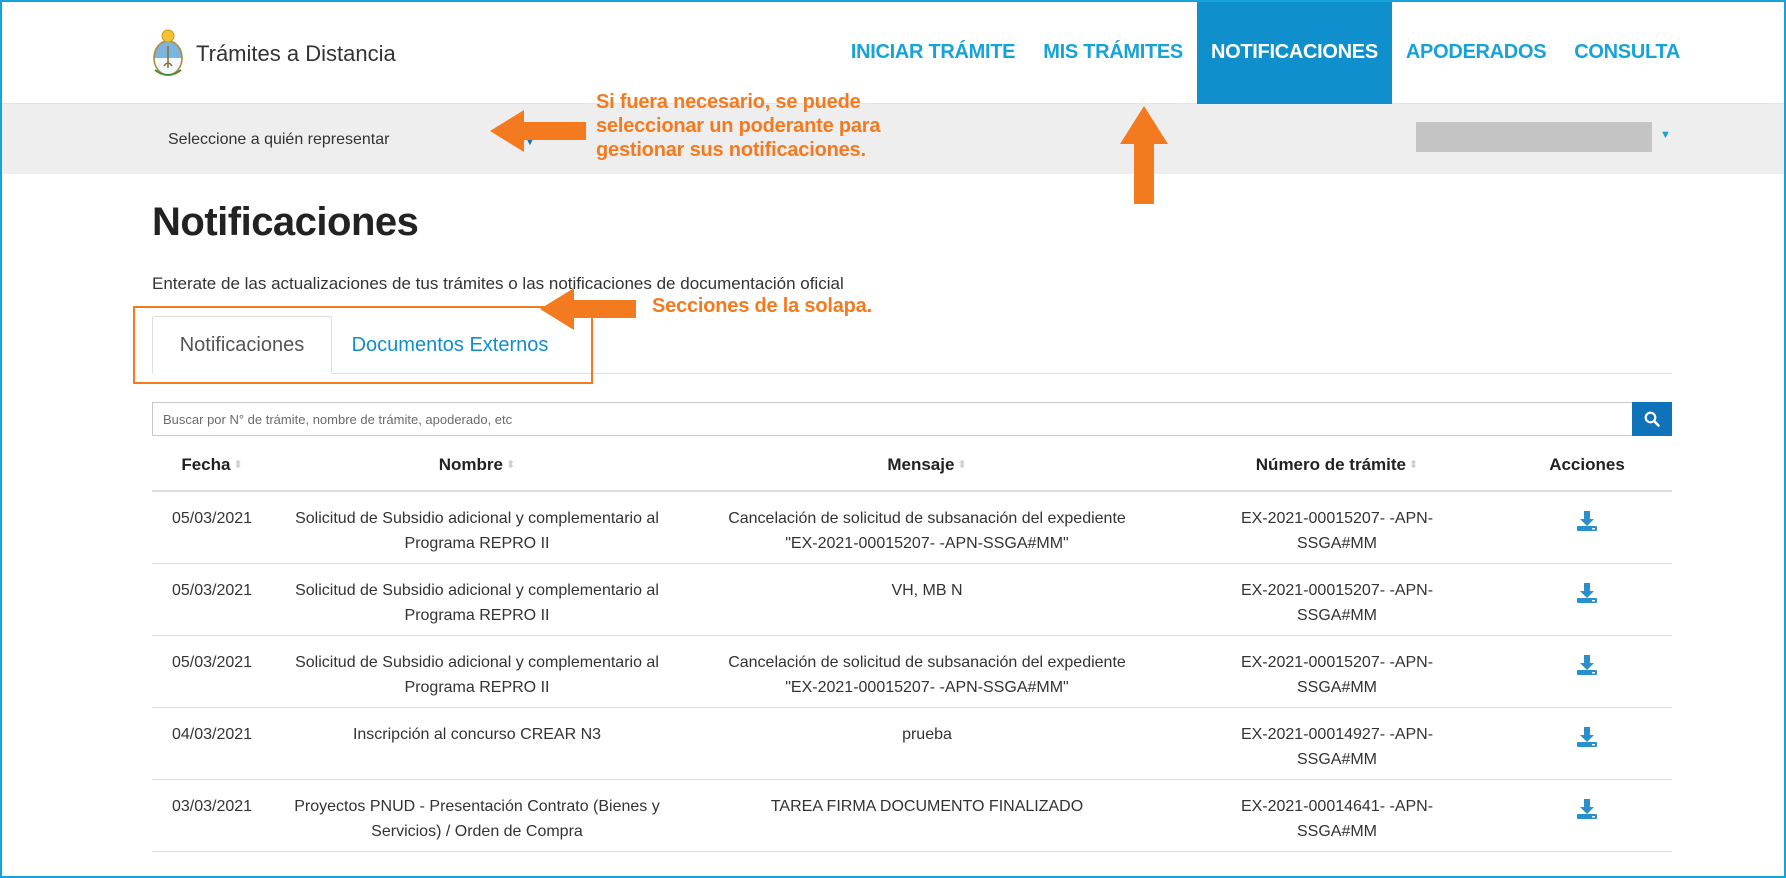 The width and height of the screenshot is (1786, 878). I want to click on logo: Trámites a Distancia, so click(273, 54).